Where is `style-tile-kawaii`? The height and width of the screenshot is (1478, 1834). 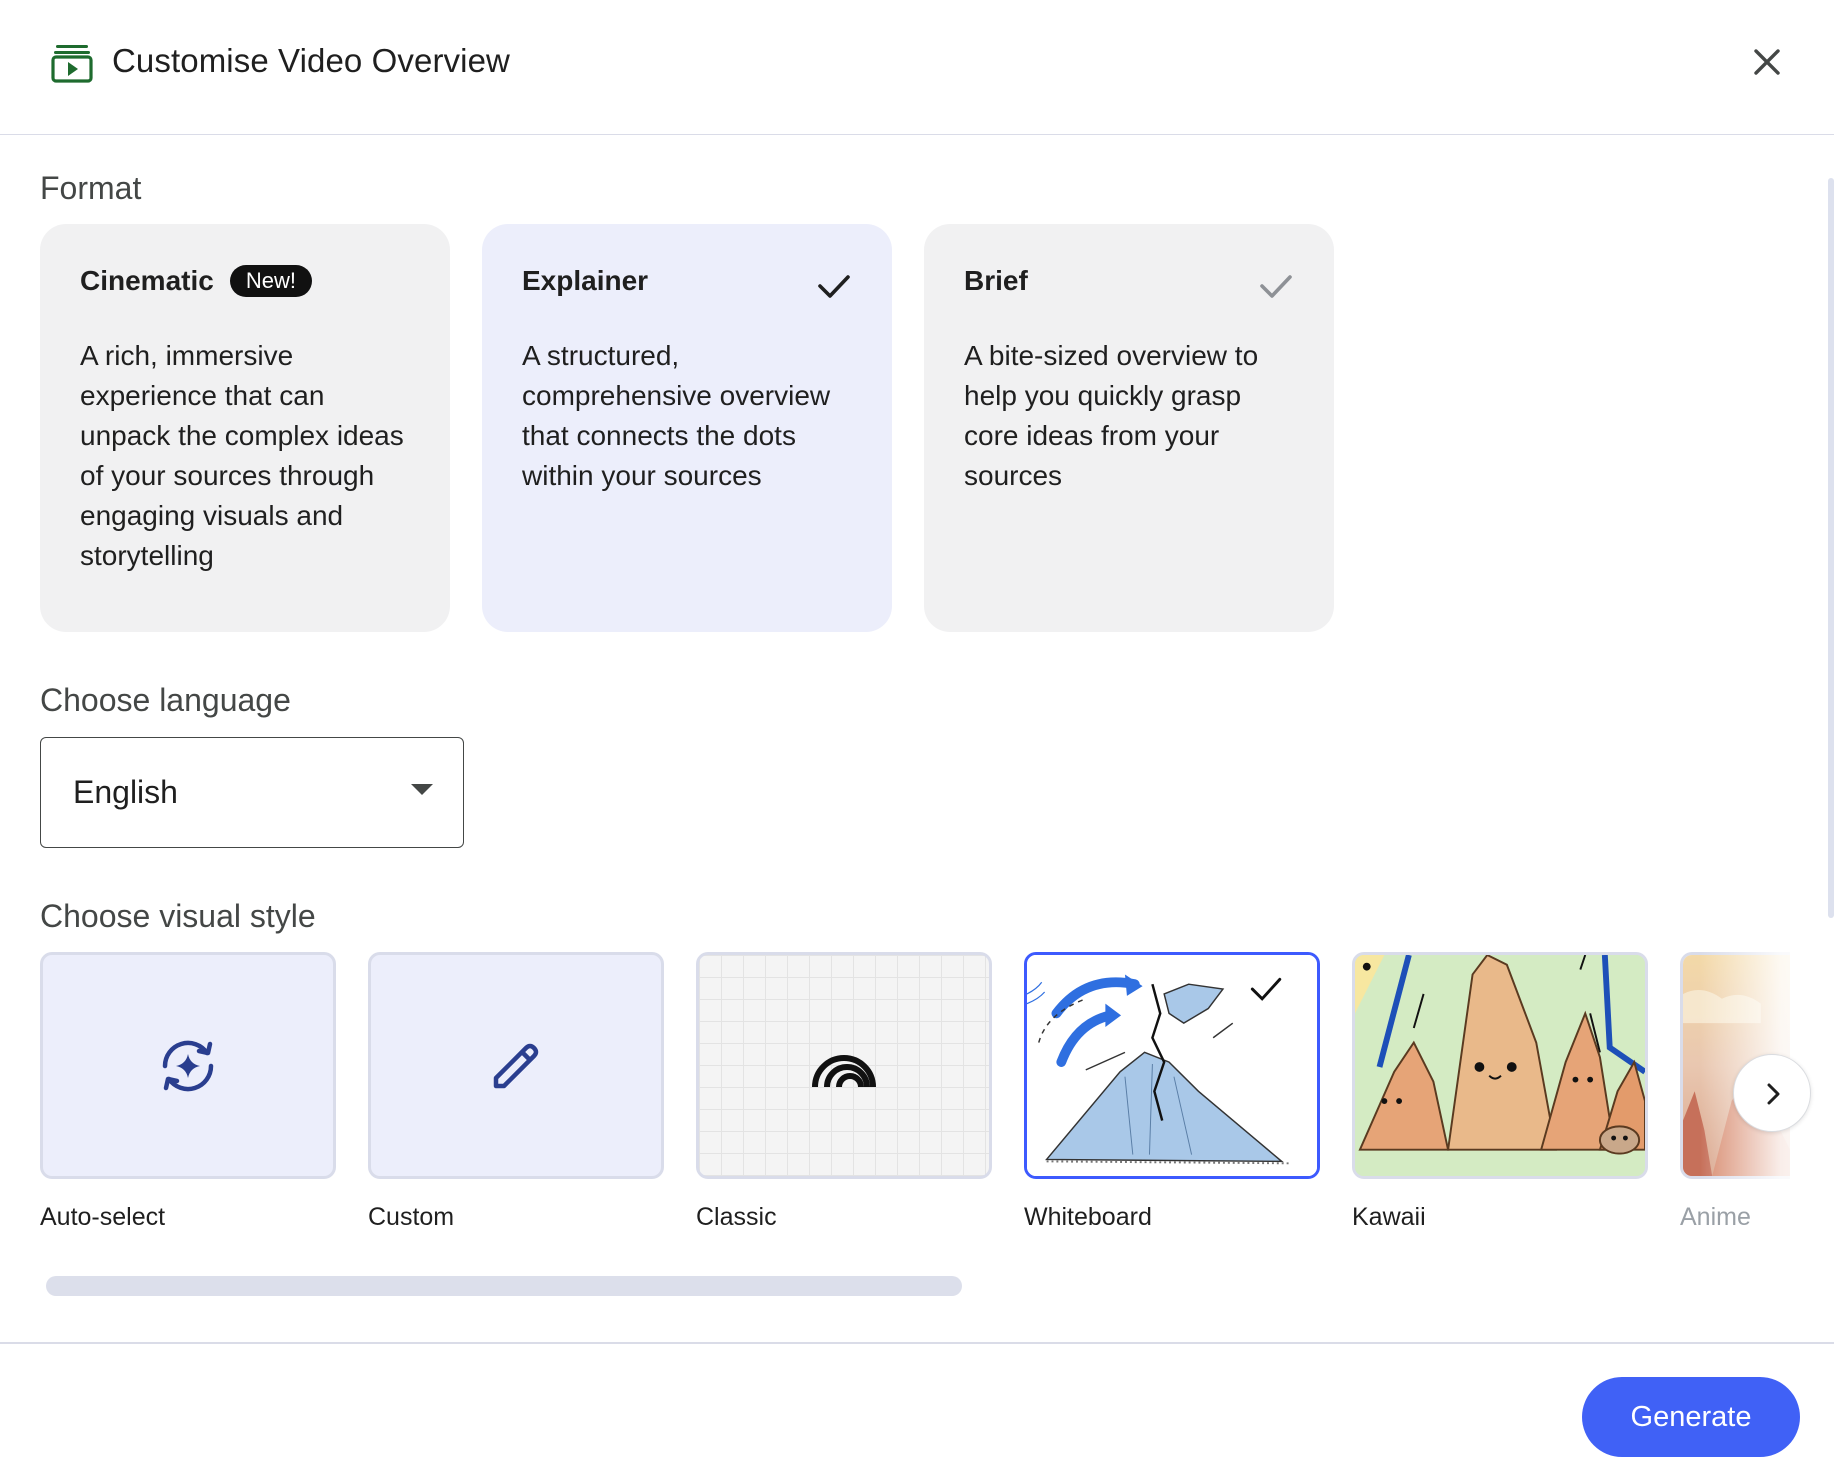
style-tile-kawaii is located at coordinates (1500, 1065).